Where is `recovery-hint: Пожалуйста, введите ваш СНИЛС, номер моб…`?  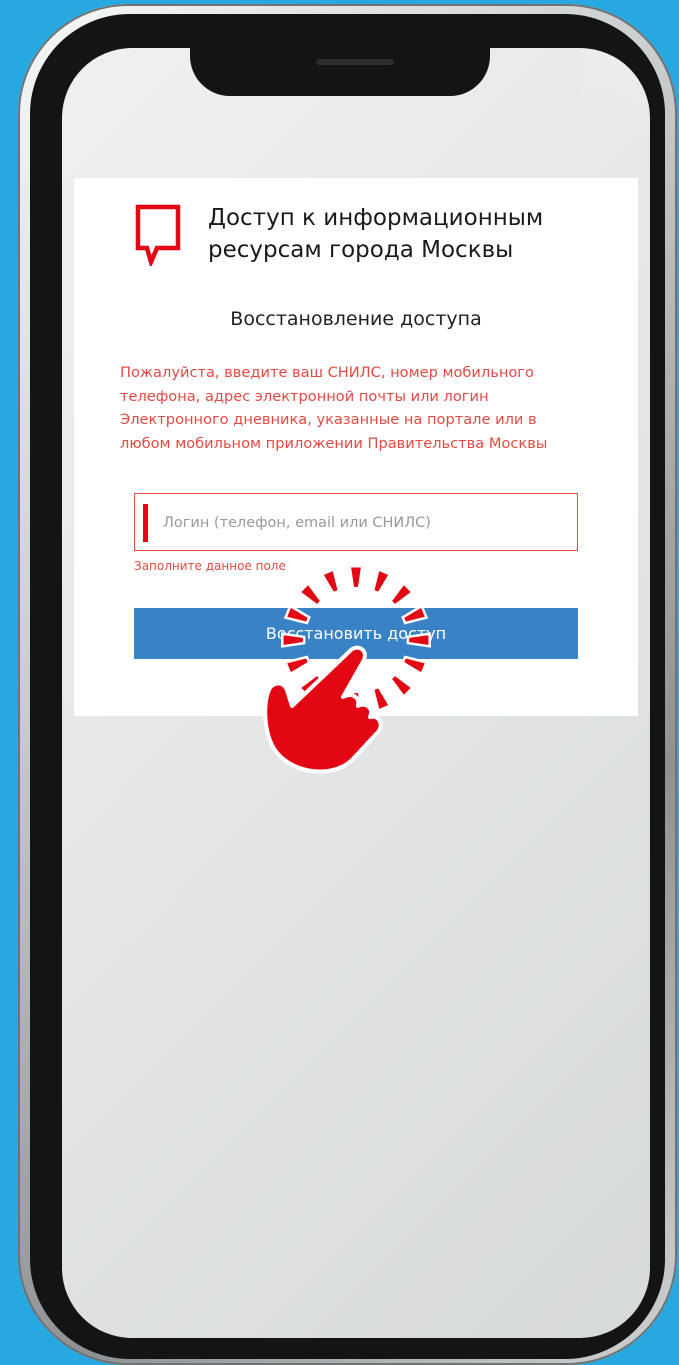
recovery-hint: Пожалуйста, введите ваш СНИЛС, номер моб… is located at coordinates (334, 408).